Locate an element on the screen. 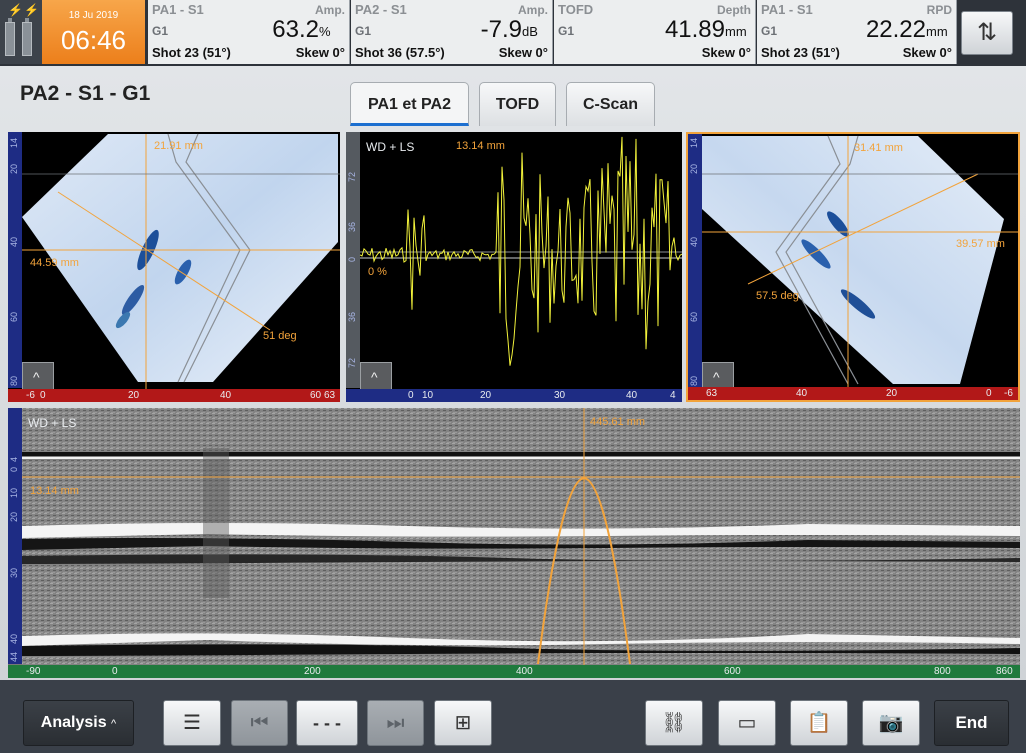  readout-shot: Shot 36 (57.5°) is located at coordinates (400, 52).